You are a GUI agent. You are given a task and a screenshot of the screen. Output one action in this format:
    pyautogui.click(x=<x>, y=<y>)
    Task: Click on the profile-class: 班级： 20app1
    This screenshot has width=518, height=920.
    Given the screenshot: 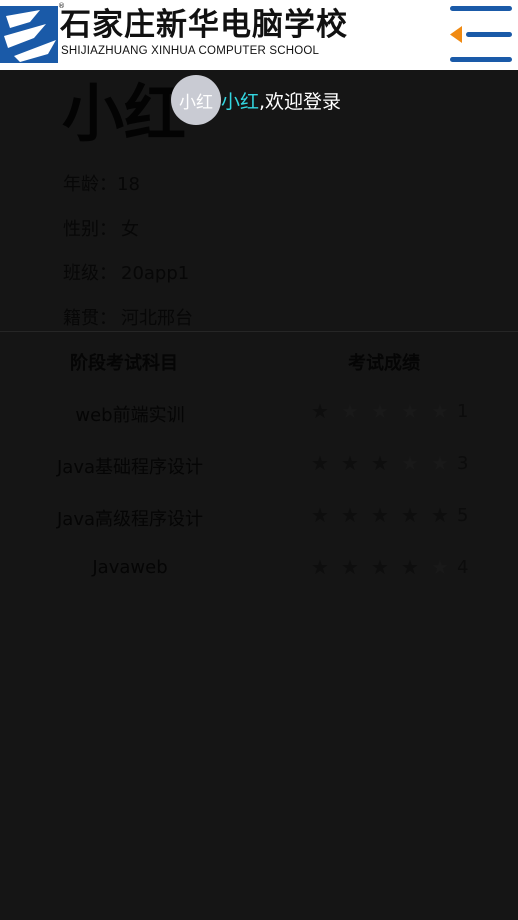 What is the action you would take?
    pyautogui.click(x=126, y=274)
    